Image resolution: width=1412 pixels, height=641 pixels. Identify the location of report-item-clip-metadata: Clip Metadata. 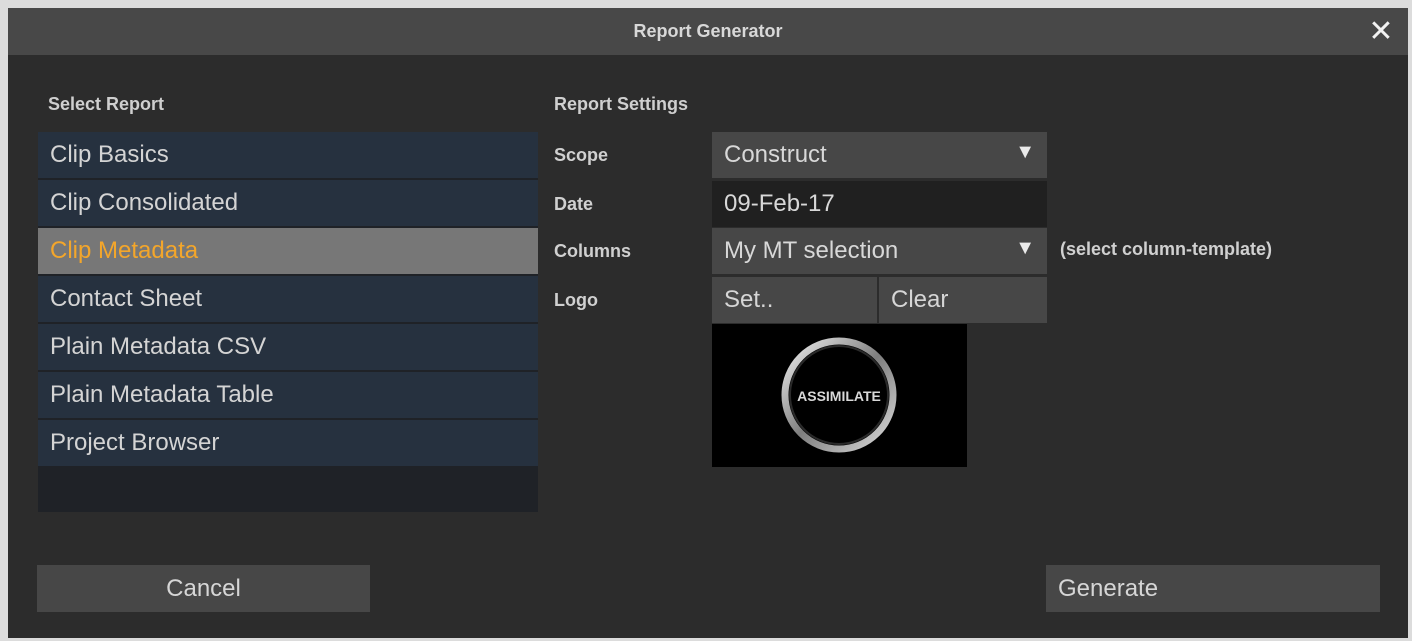
(288, 251).